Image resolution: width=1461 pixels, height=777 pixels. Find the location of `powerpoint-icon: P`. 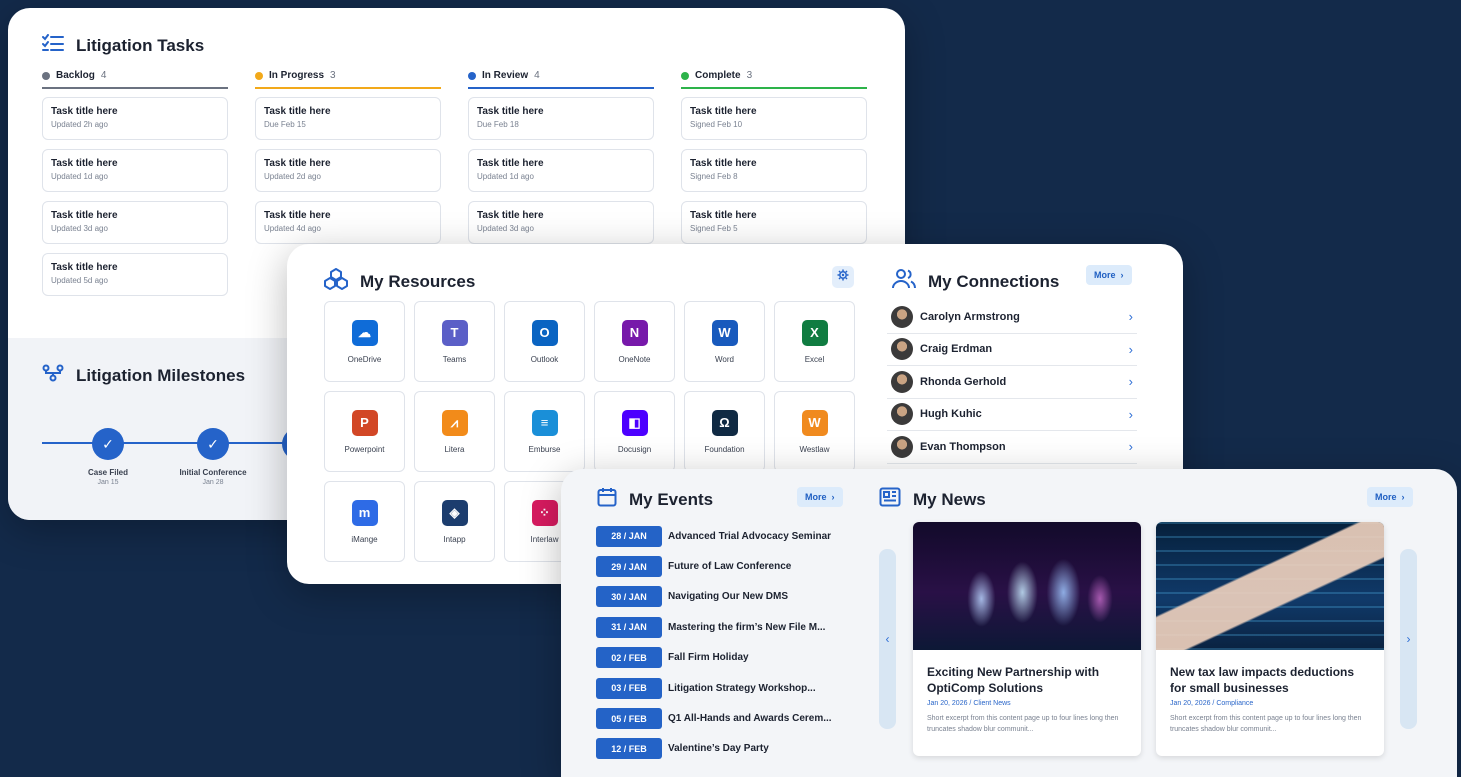

powerpoint-icon: P is located at coordinates (364, 422).